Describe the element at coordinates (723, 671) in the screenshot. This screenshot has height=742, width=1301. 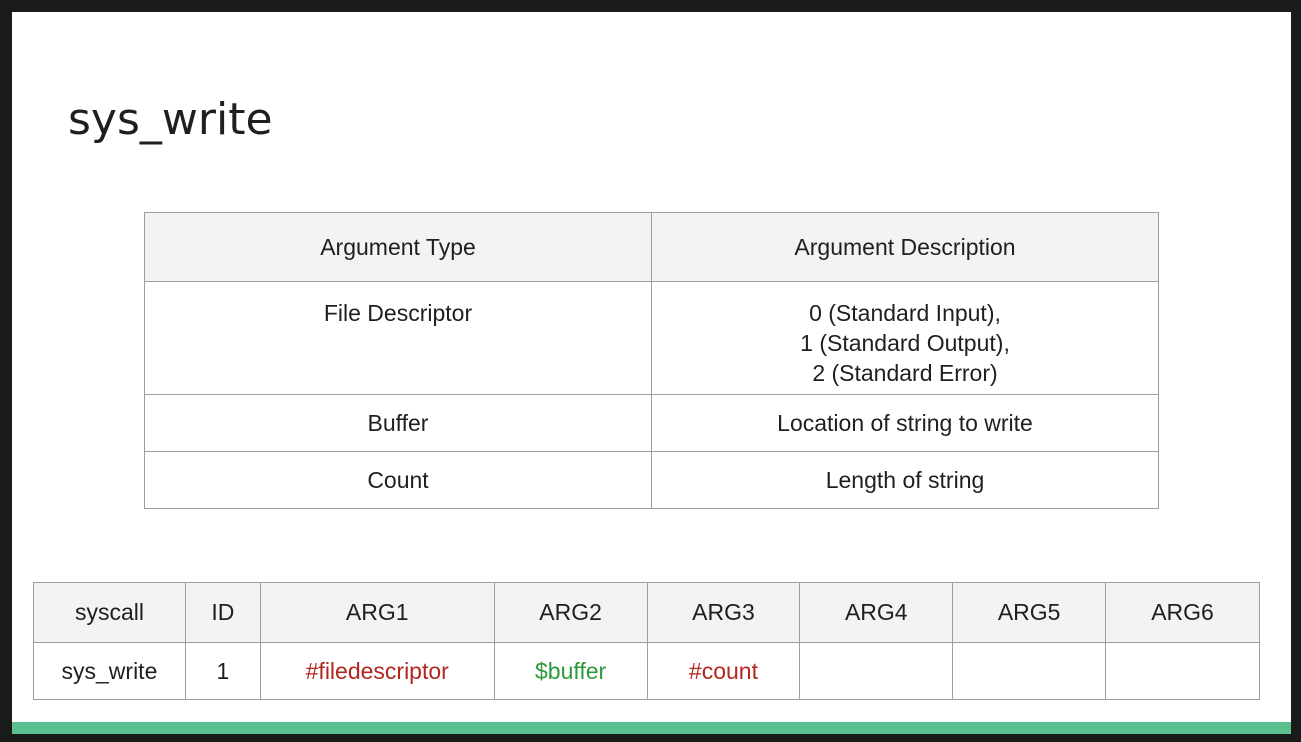
I see `arg3-cell: #count` at that location.